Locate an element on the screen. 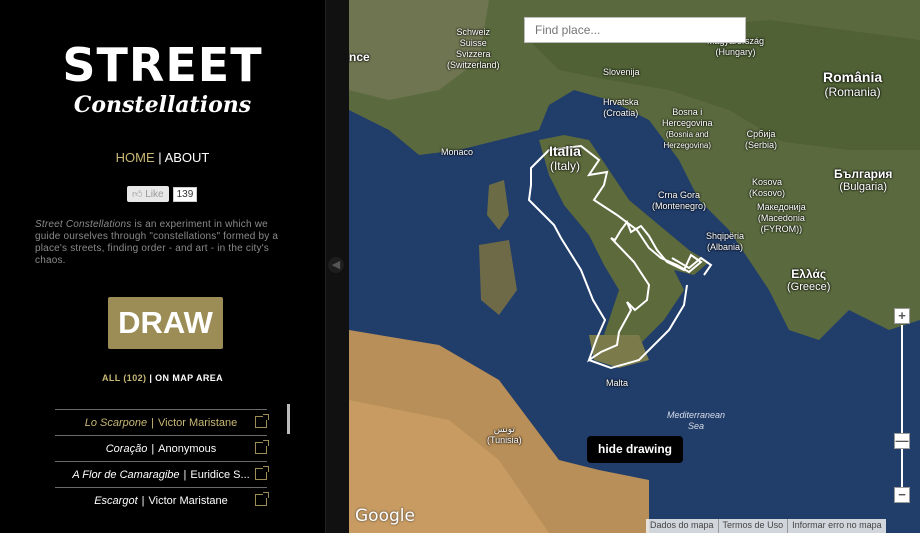  label-macedonia: Македонија (Macedonia (FYROM)) is located at coordinates (781, 218).